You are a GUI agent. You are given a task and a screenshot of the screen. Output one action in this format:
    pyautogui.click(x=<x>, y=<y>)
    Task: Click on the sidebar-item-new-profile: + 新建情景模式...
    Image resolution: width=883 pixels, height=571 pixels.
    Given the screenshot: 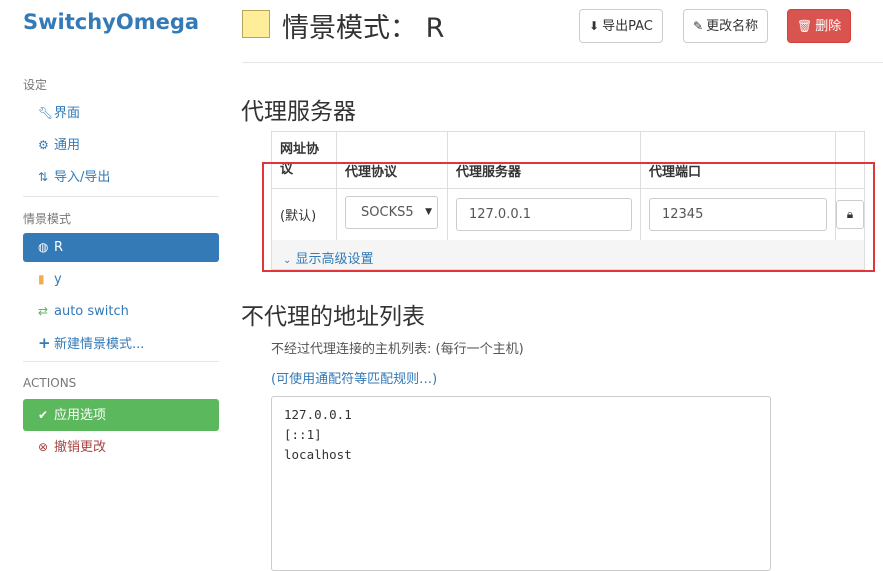 What is the action you would take?
    pyautogui.click(x=121, y=343)
    